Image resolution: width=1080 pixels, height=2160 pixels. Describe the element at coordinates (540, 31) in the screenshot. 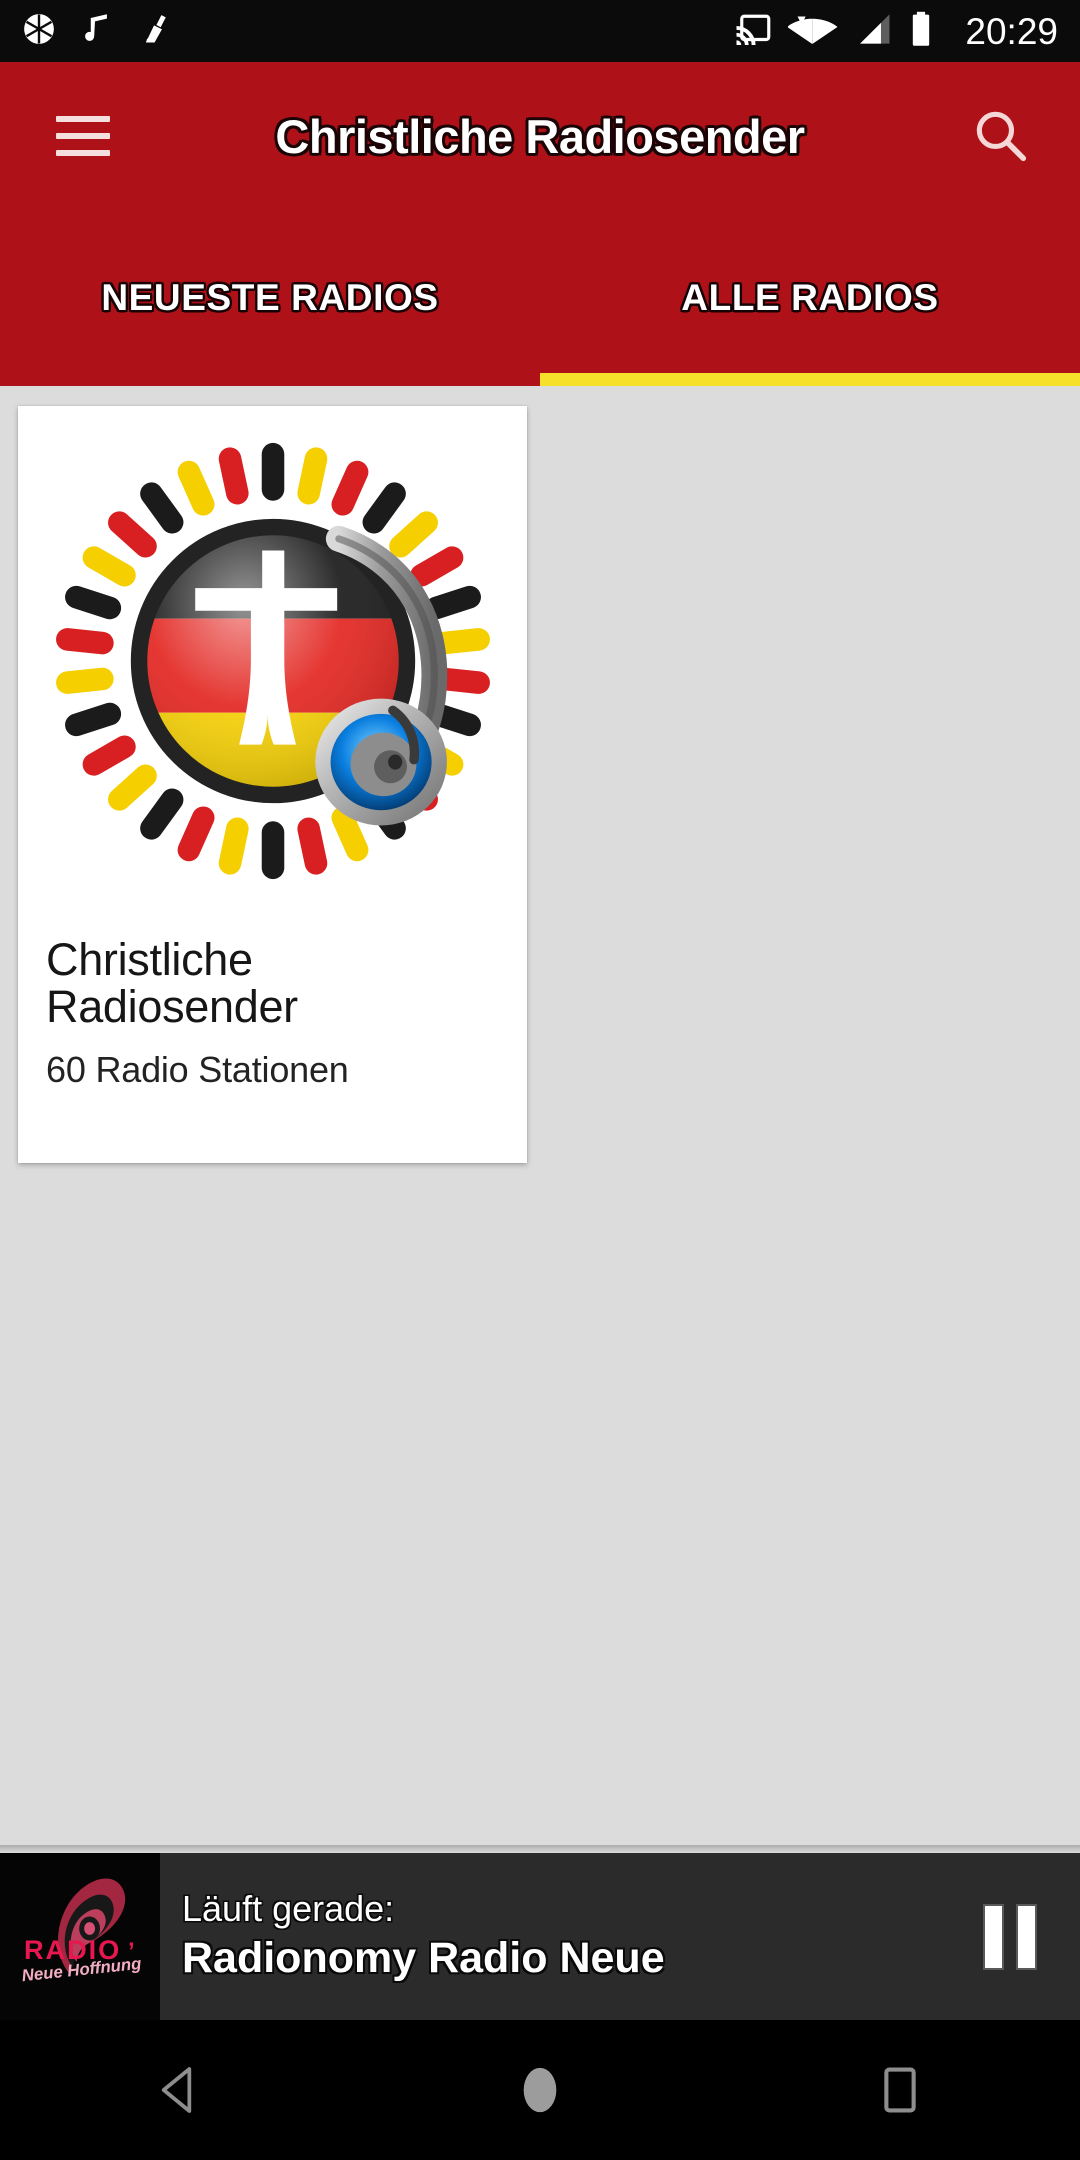

I see `status-bar: 20:29` at that location.